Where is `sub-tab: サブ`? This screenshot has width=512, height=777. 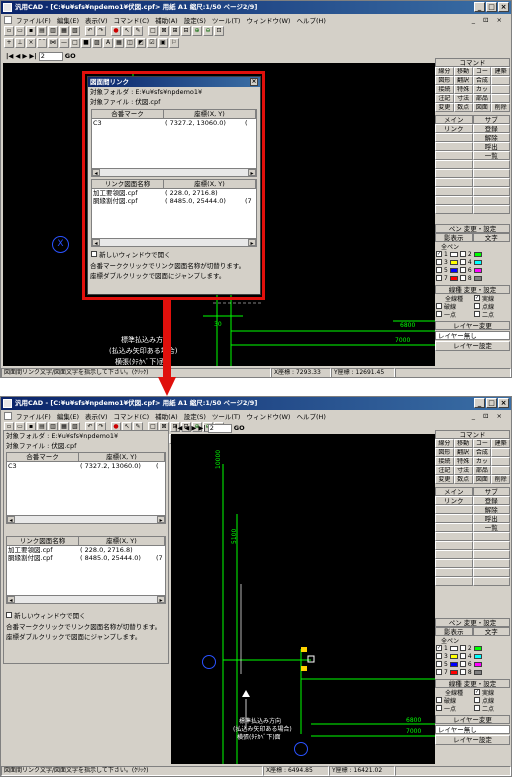 sub-tab: サブ is located at coordinates (491, 119).